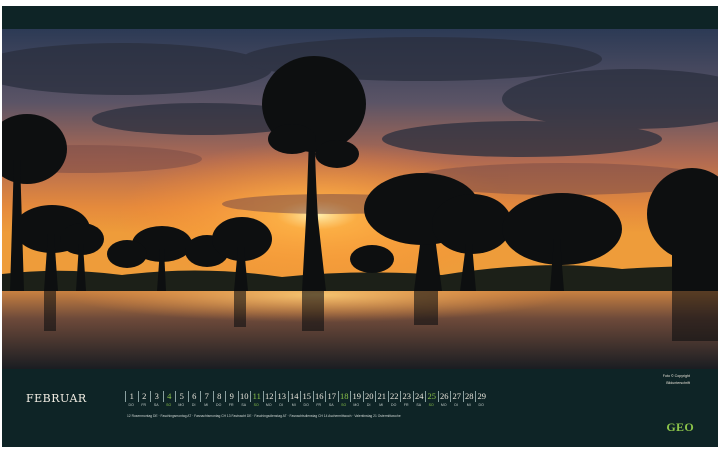 The height and width of the screenshot is (453, 720). I want to click on day-number: 13, so click(281, 396).